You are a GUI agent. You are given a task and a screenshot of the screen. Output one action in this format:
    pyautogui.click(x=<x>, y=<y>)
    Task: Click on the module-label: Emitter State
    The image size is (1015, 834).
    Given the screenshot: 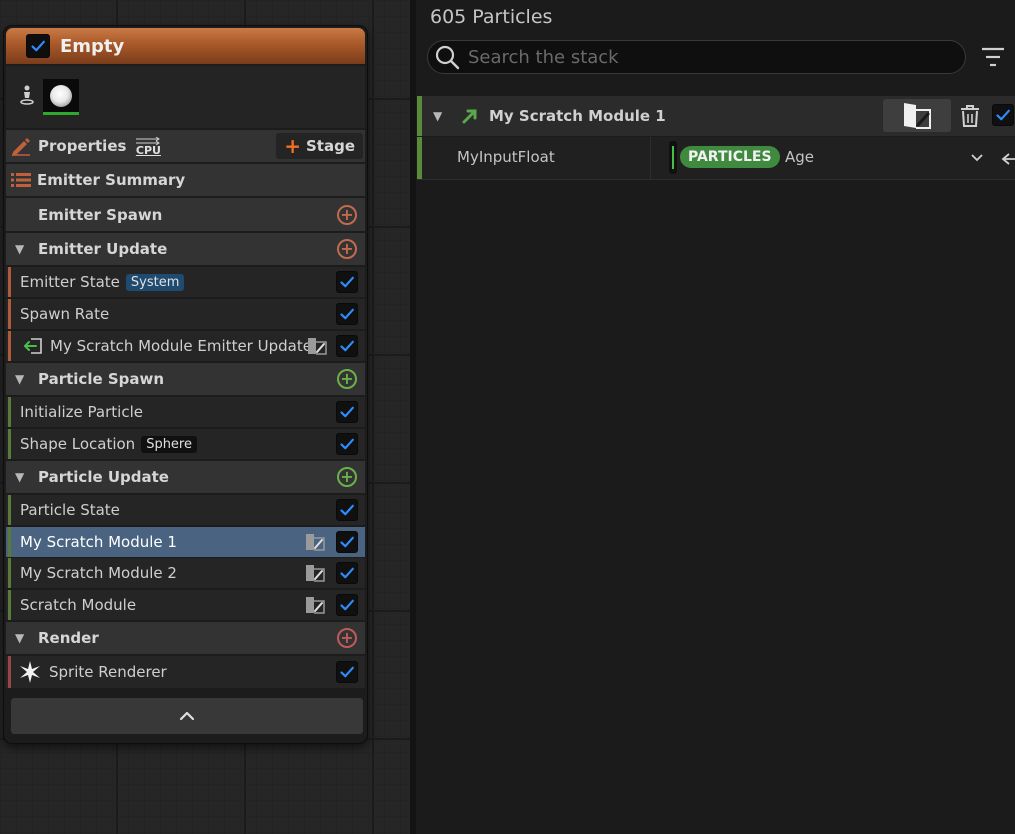 What is the action you would take?
    pyautogui.click(x=70, y=282)
    